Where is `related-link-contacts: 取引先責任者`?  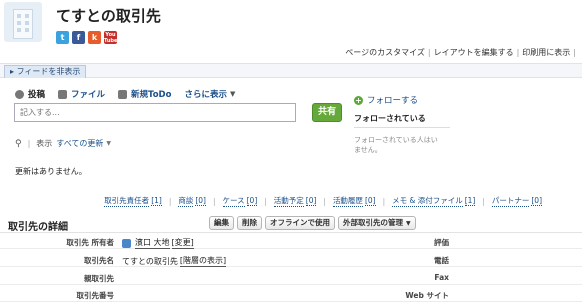 related-link-contacts: 取引先責任者 is located at coordinates (127, 201).